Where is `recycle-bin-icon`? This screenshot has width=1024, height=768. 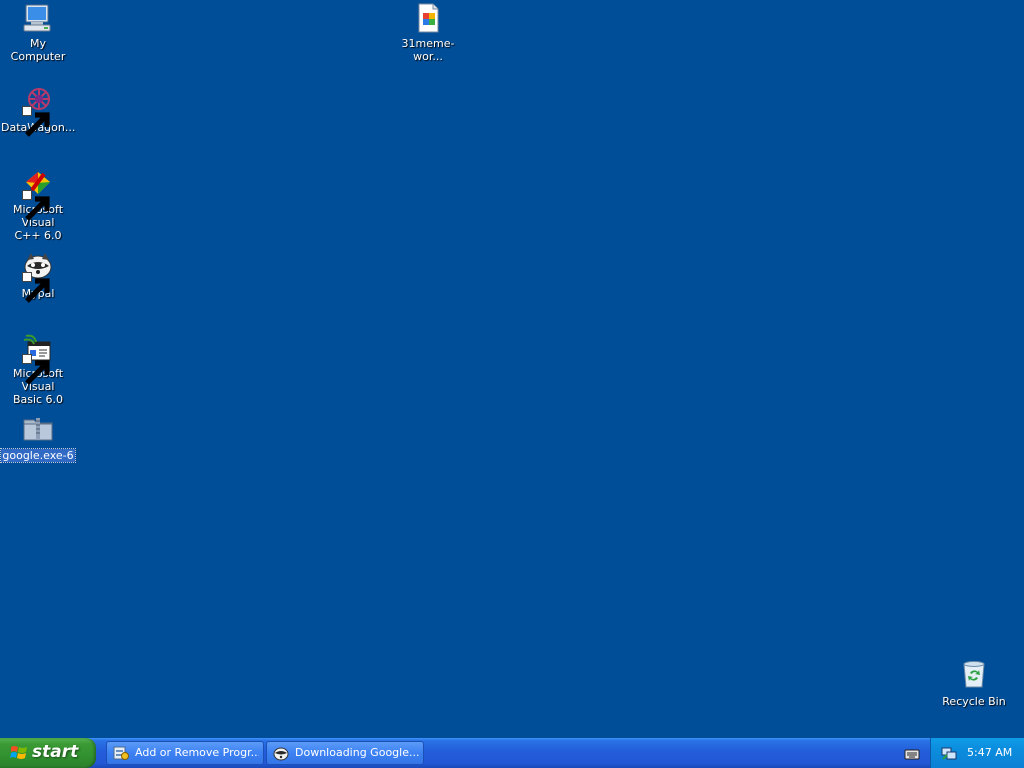 recycle-bin-icon is located at coordinates (974, 674).